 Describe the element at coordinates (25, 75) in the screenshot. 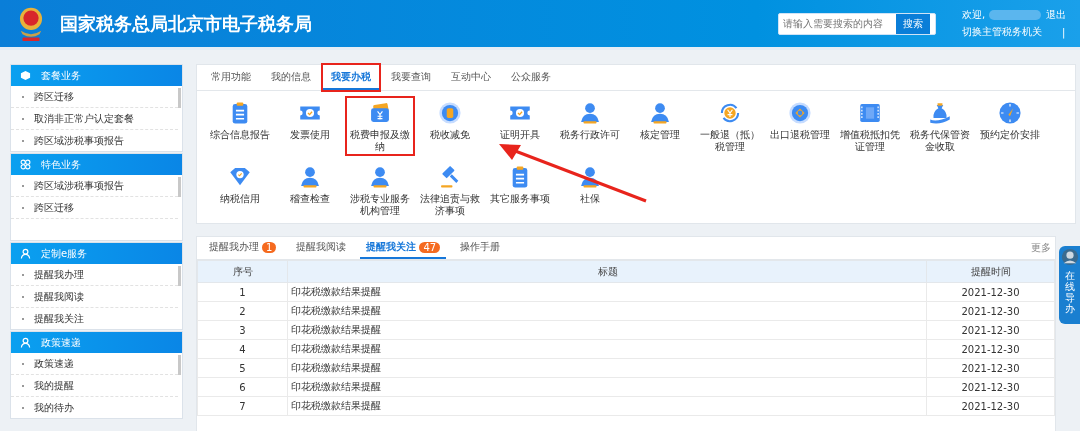

I see `box-icon` at that location.